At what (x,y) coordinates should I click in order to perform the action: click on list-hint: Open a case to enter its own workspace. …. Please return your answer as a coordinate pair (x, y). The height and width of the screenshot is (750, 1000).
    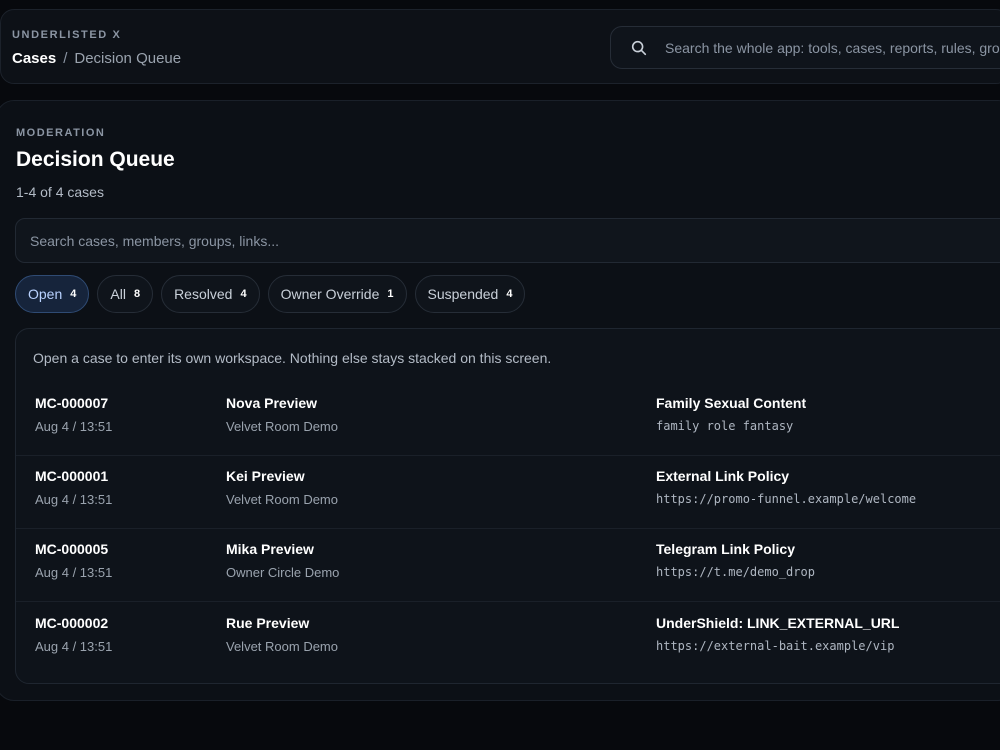
    Looking at the image, I should click on (292, 358).